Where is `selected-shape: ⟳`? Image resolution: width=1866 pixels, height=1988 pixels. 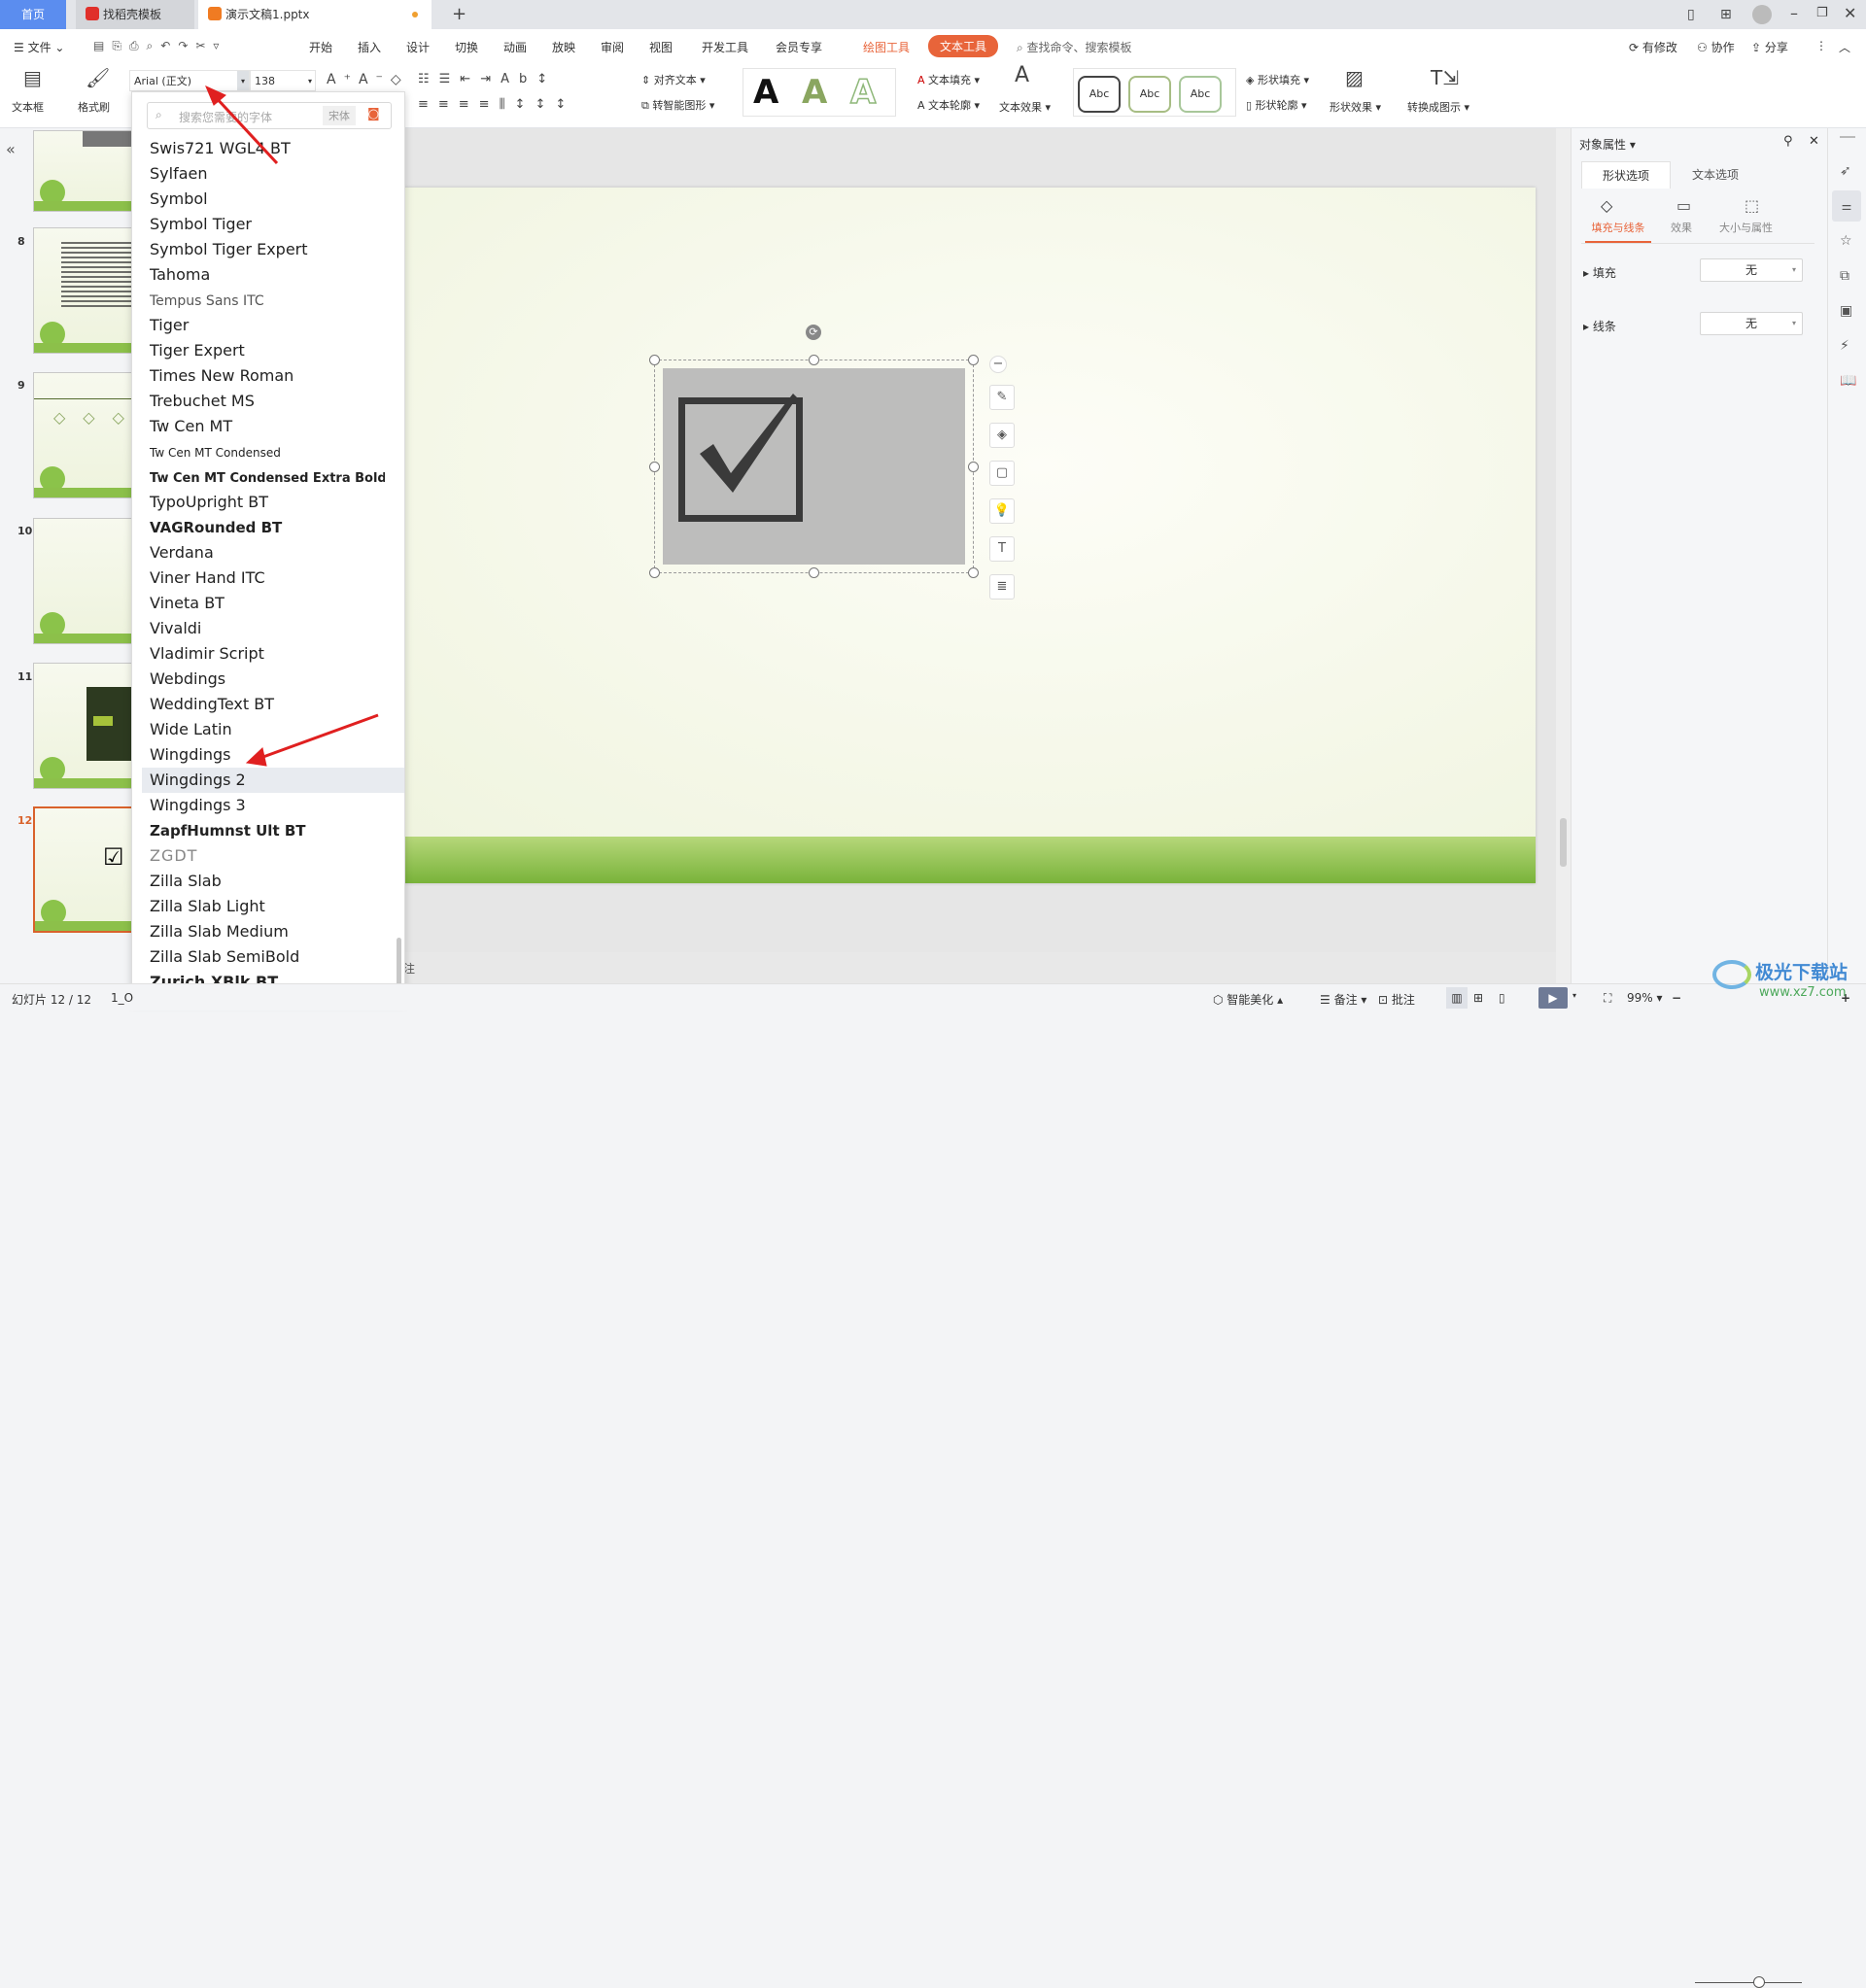 selected-shape: ⟳ is located at coordinates (814, 452).